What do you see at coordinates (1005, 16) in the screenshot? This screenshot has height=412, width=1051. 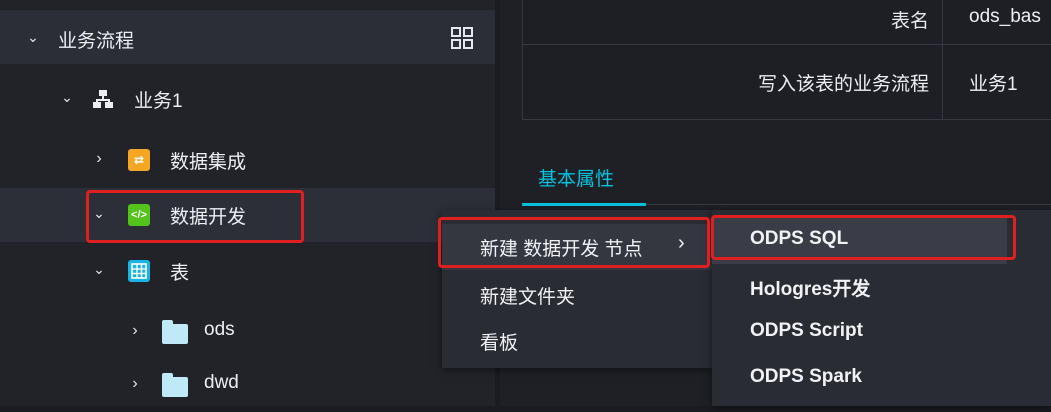 I see `detail-value-table-name: ods_bas` at bounding box center [1005, 16].